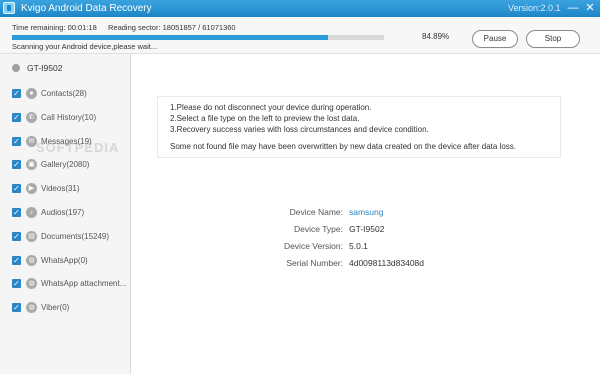  I want to click on category-item-whatsapp: ✓ ◍ WhatsApp(0), so click(65, 262).